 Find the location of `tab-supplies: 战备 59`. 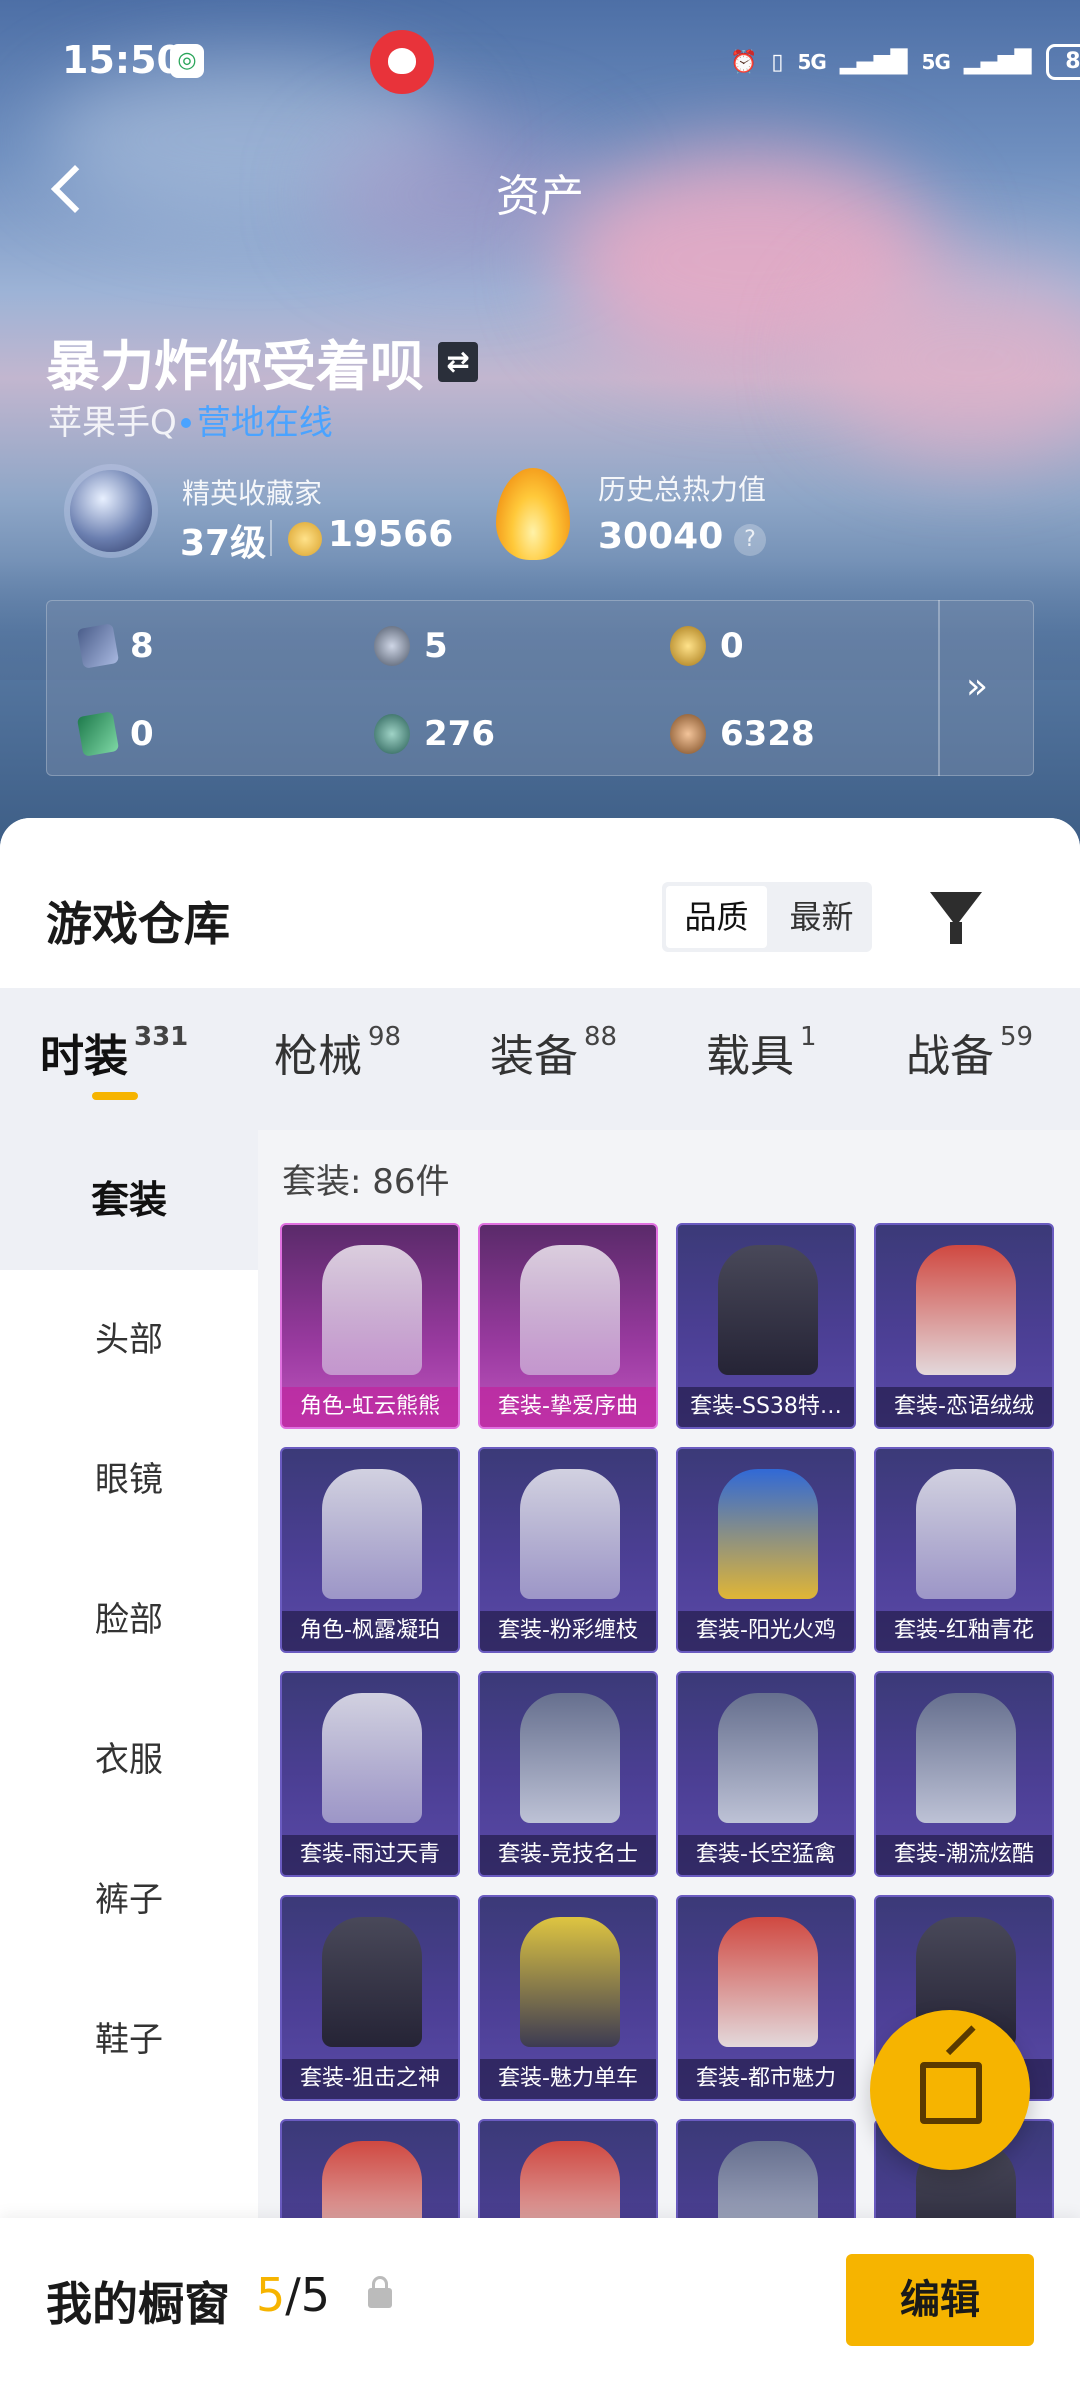

tab-supplies: 战备 59 is located at coordinates (969, 1052).